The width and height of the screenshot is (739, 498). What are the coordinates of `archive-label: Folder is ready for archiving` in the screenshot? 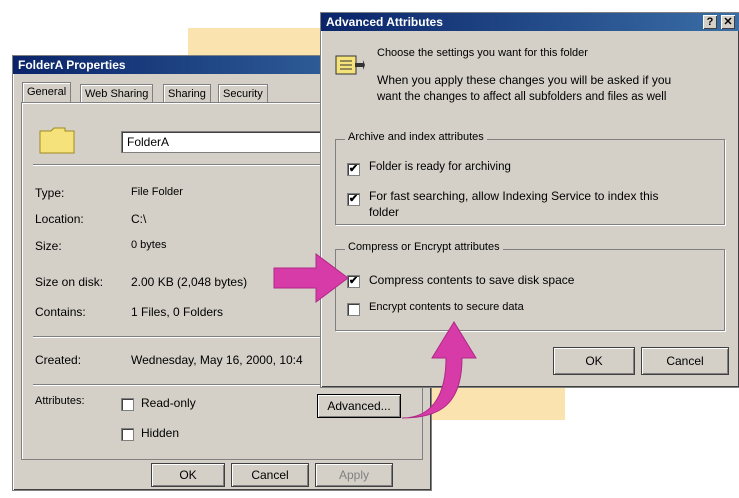 It's located at (440, 167).